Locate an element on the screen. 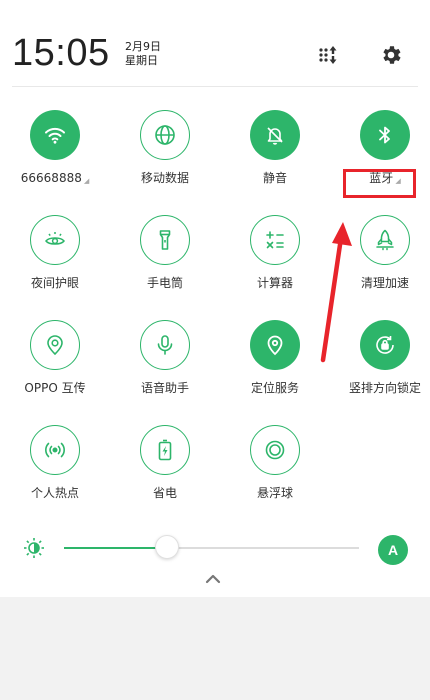 Image resolution: width=430 pixels, height=700 pixels. tile-flashlight: 手电筒 is located at coordinates (165, 252).